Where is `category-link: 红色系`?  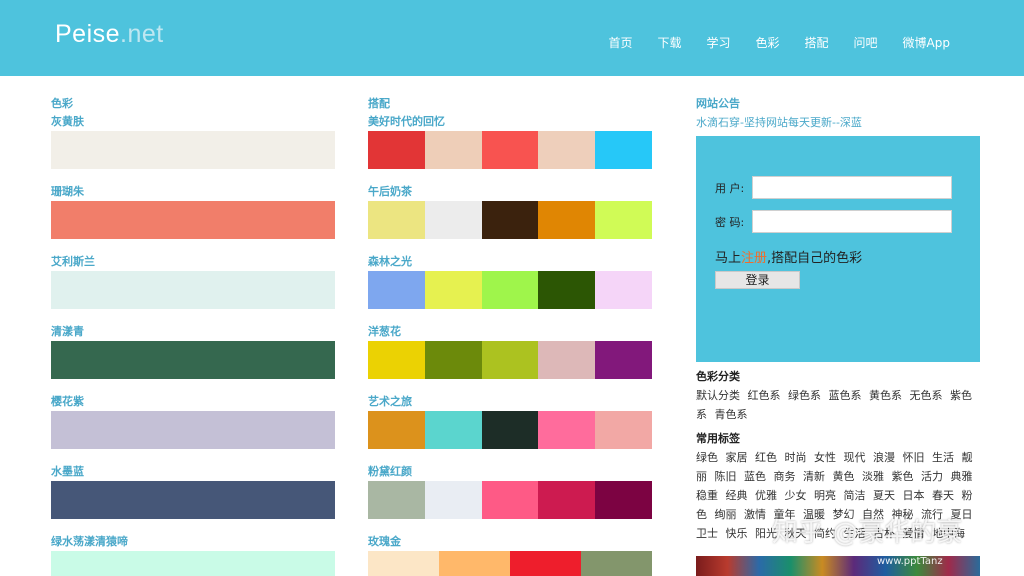
category-link: 红色系 is located at coordinates (764, 395).